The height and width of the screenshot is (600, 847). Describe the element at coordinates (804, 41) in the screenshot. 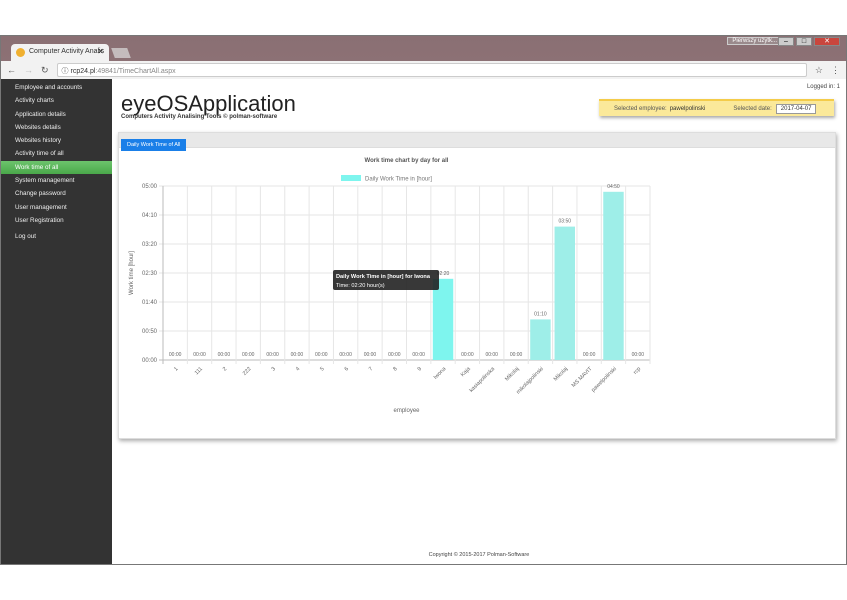

I see `maximize-button: □` at that location.